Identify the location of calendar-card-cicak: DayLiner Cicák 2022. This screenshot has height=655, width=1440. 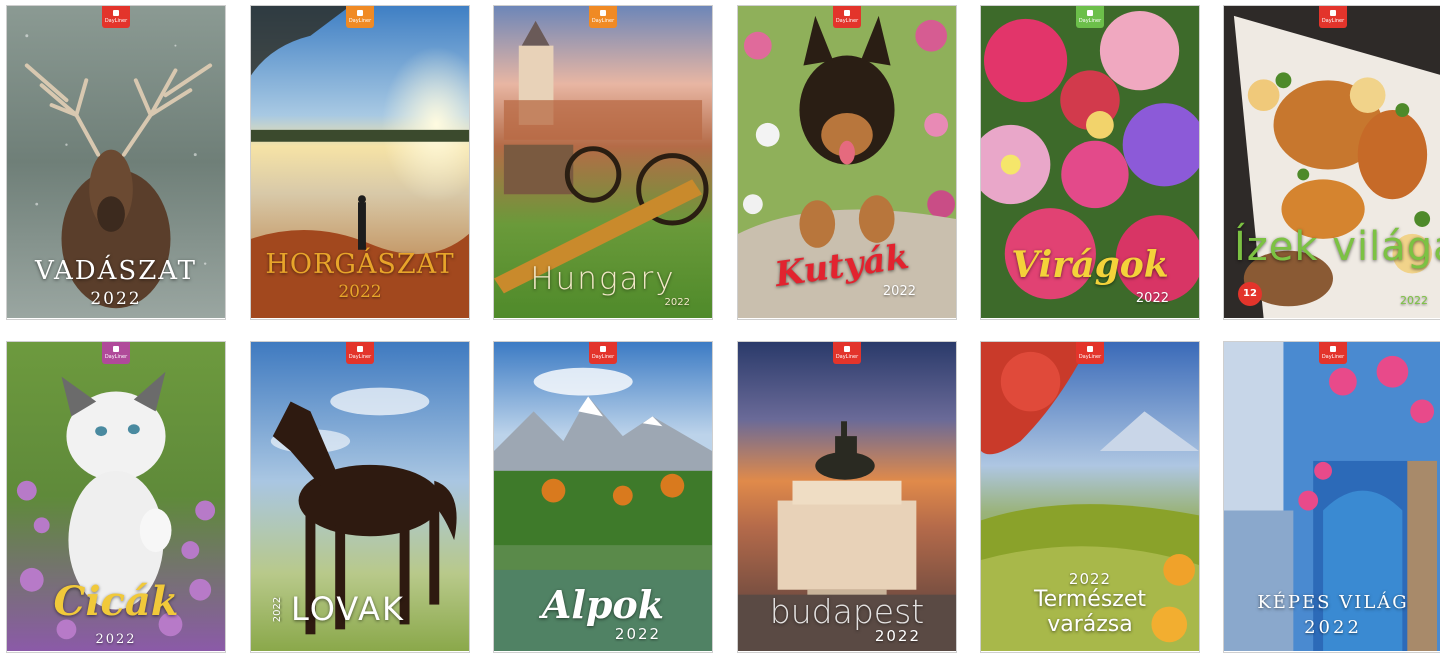
(116, 497).